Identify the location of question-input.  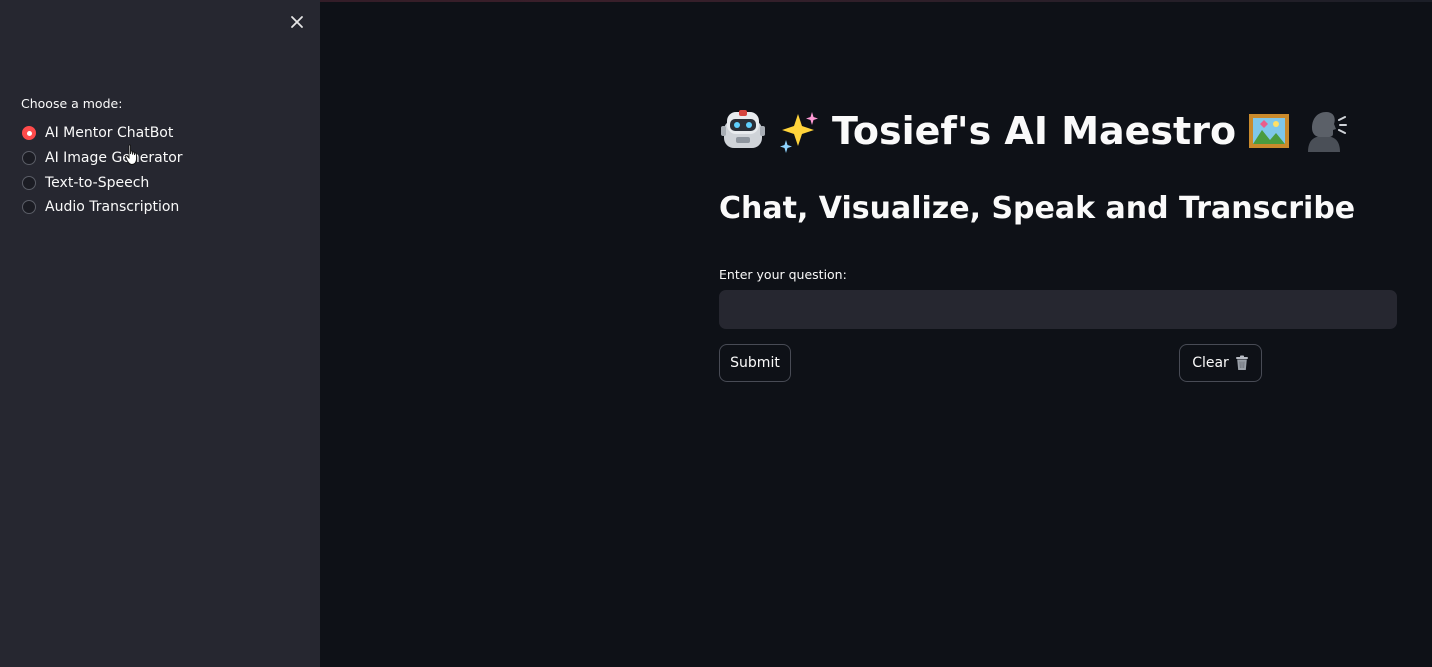
(1058, 309).